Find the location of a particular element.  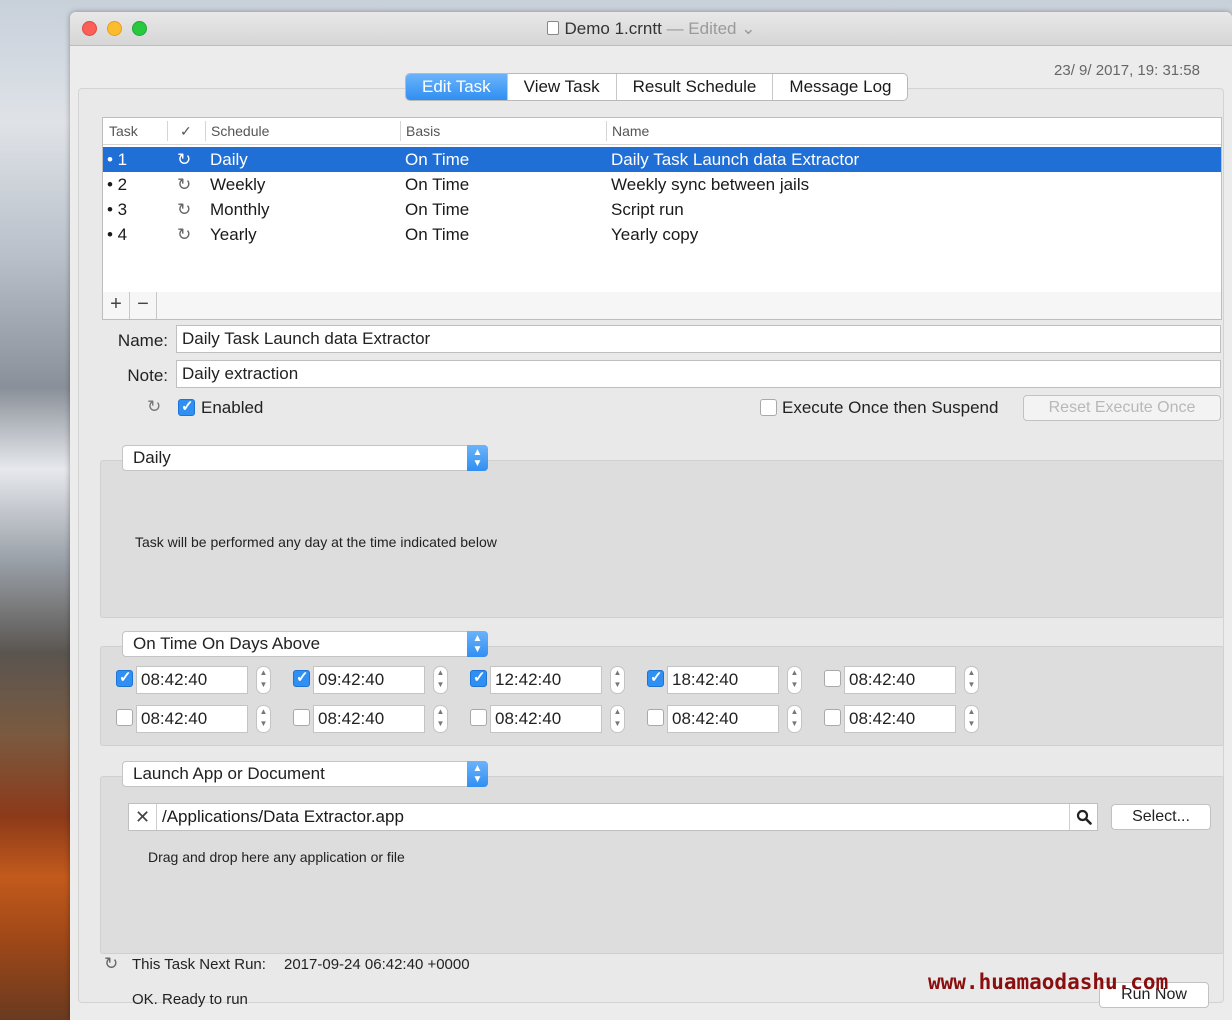

column-header-schedule: Schedule is located at coordinates (240, 131).